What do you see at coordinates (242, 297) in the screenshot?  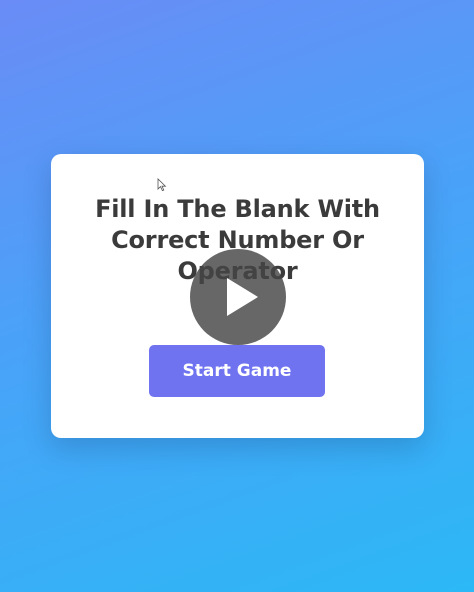 I see `play-icon` at bounding box center [242, 297].